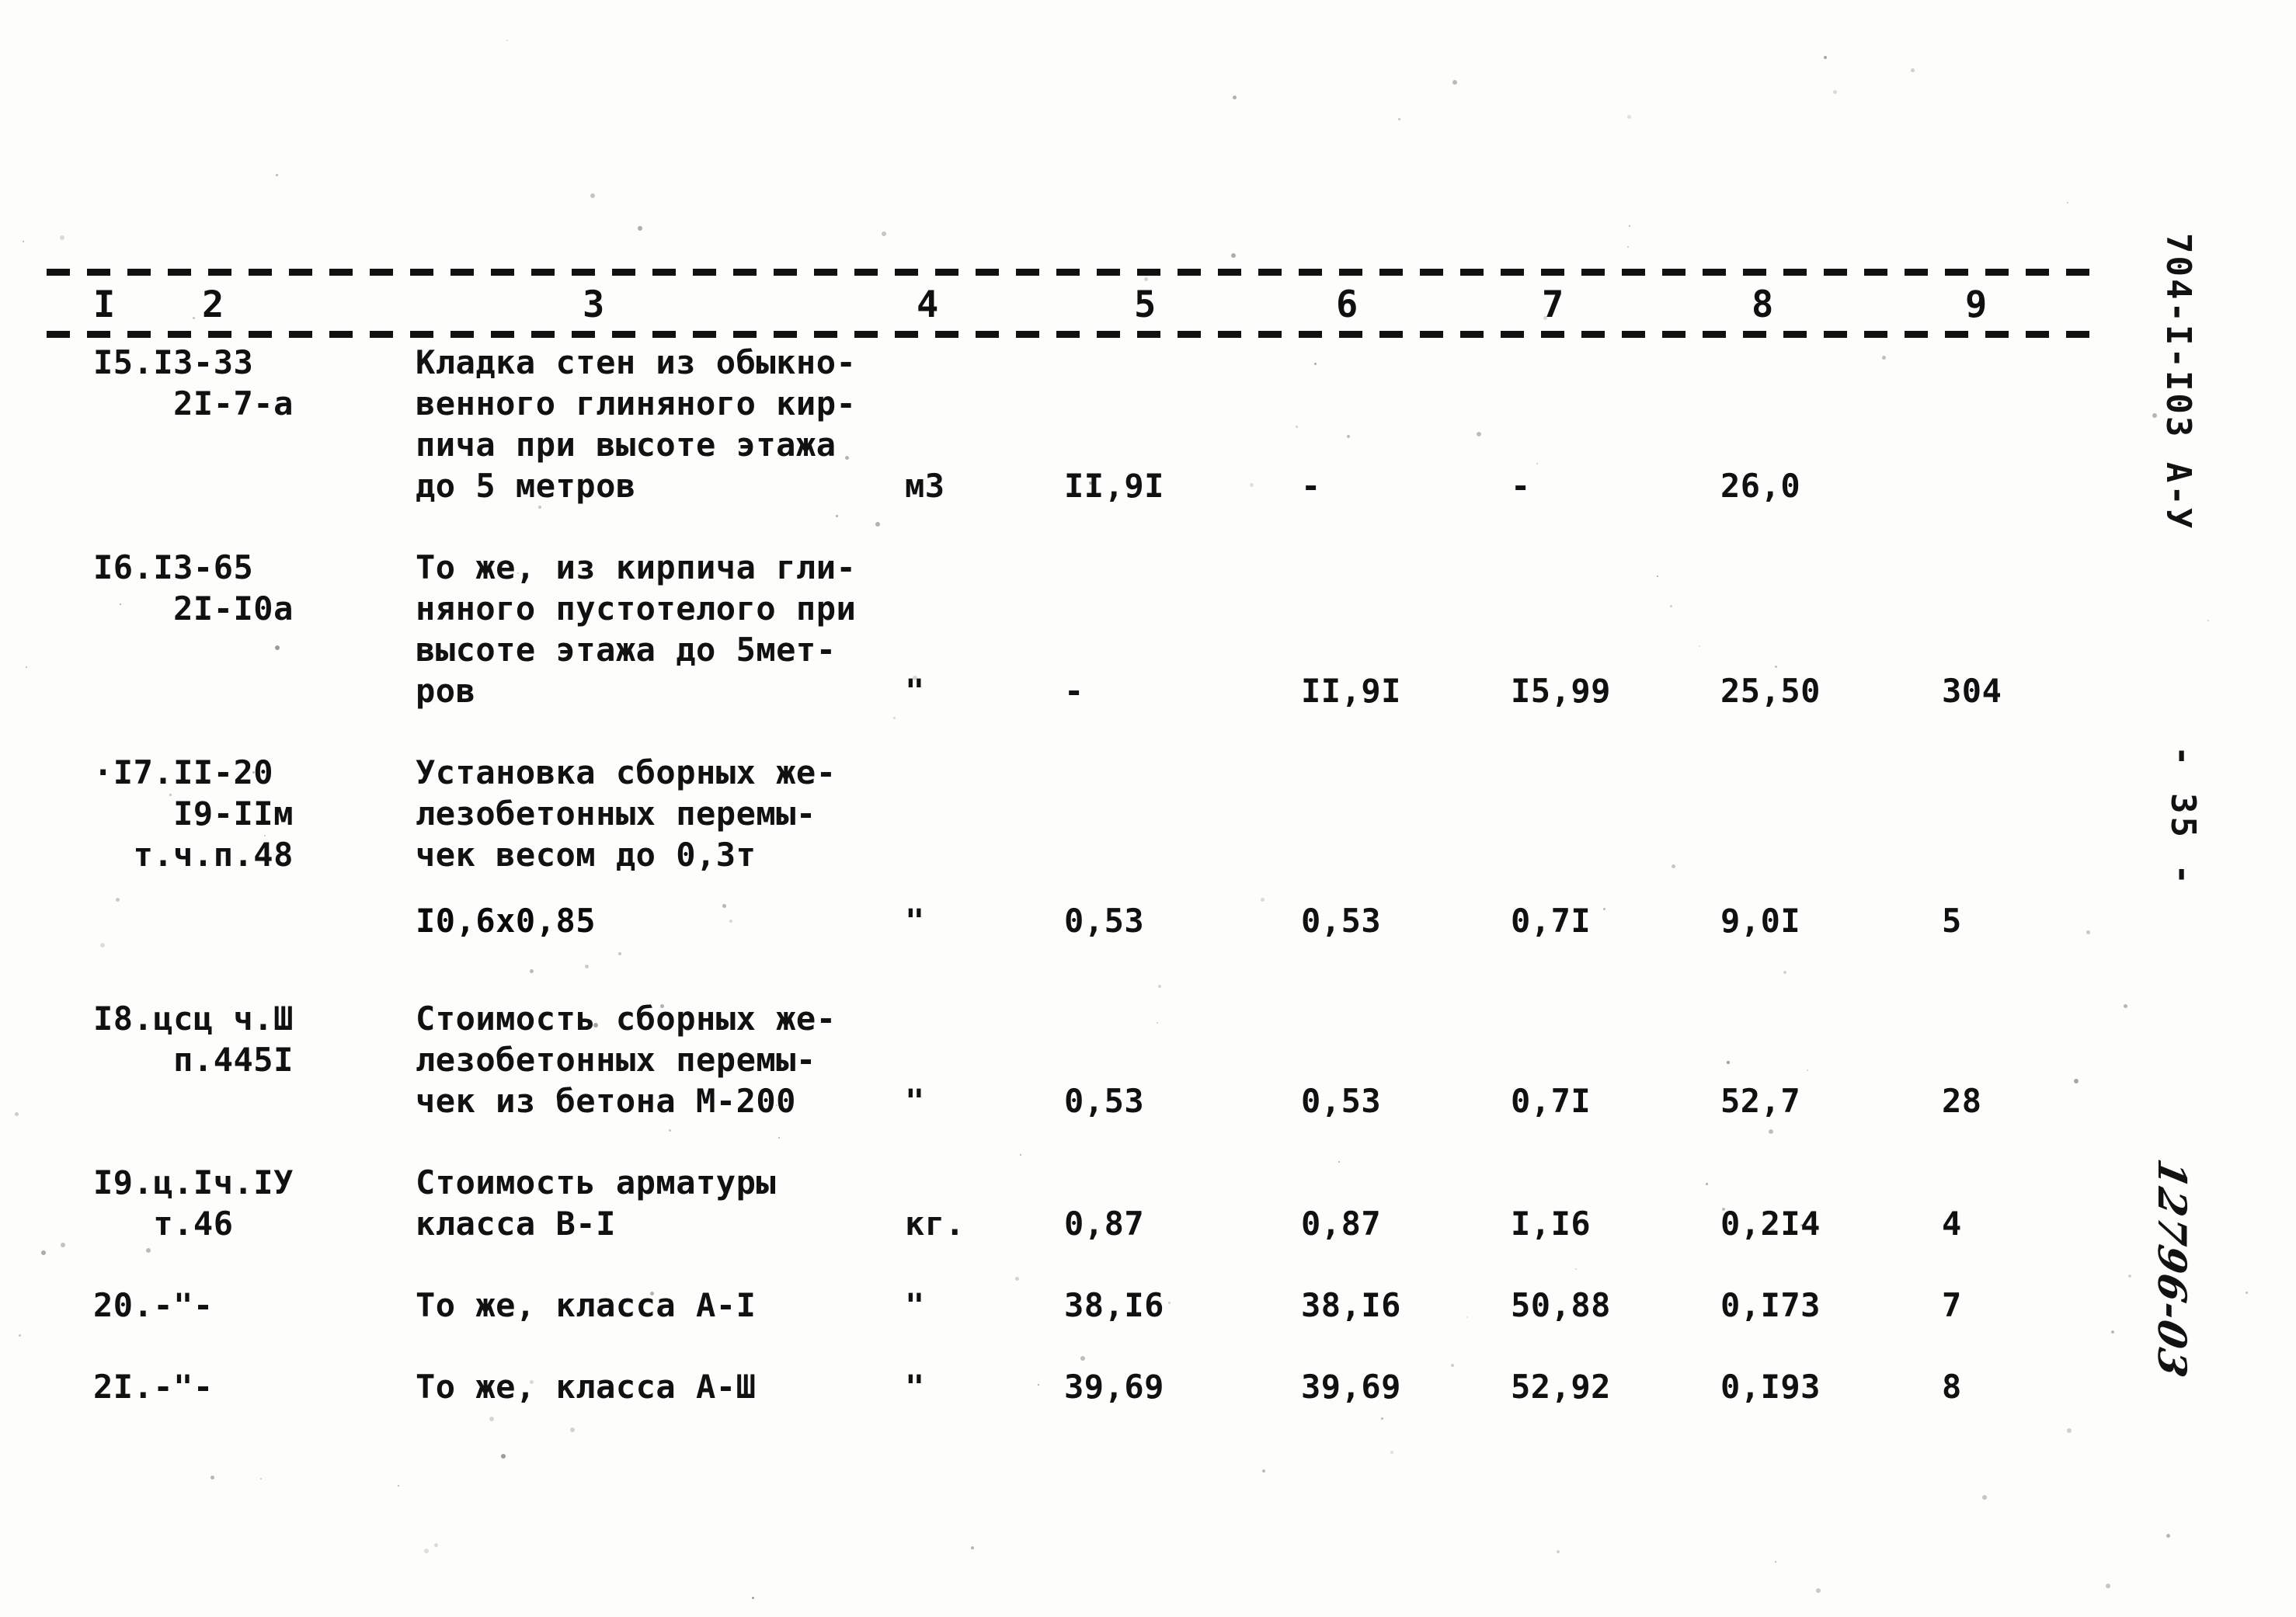 This screenshot has height=1617, width=2296. I want to click on row-col5-2: -, so click(1074, 691).